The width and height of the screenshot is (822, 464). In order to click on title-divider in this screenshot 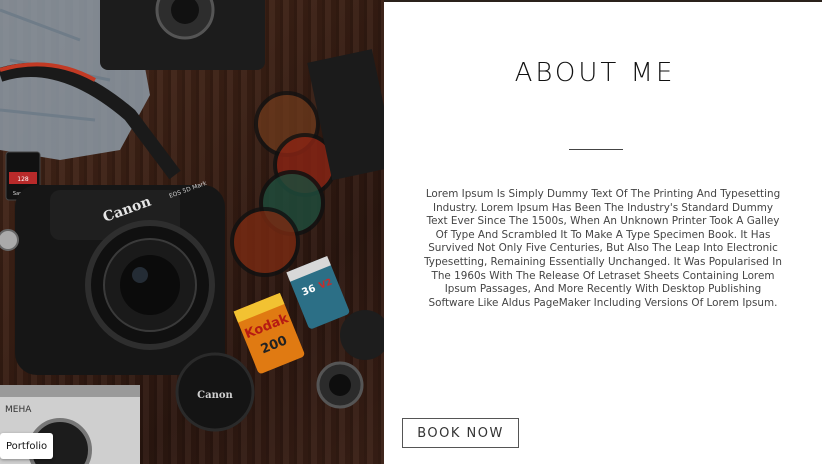, I will do `click(596, 149)`.